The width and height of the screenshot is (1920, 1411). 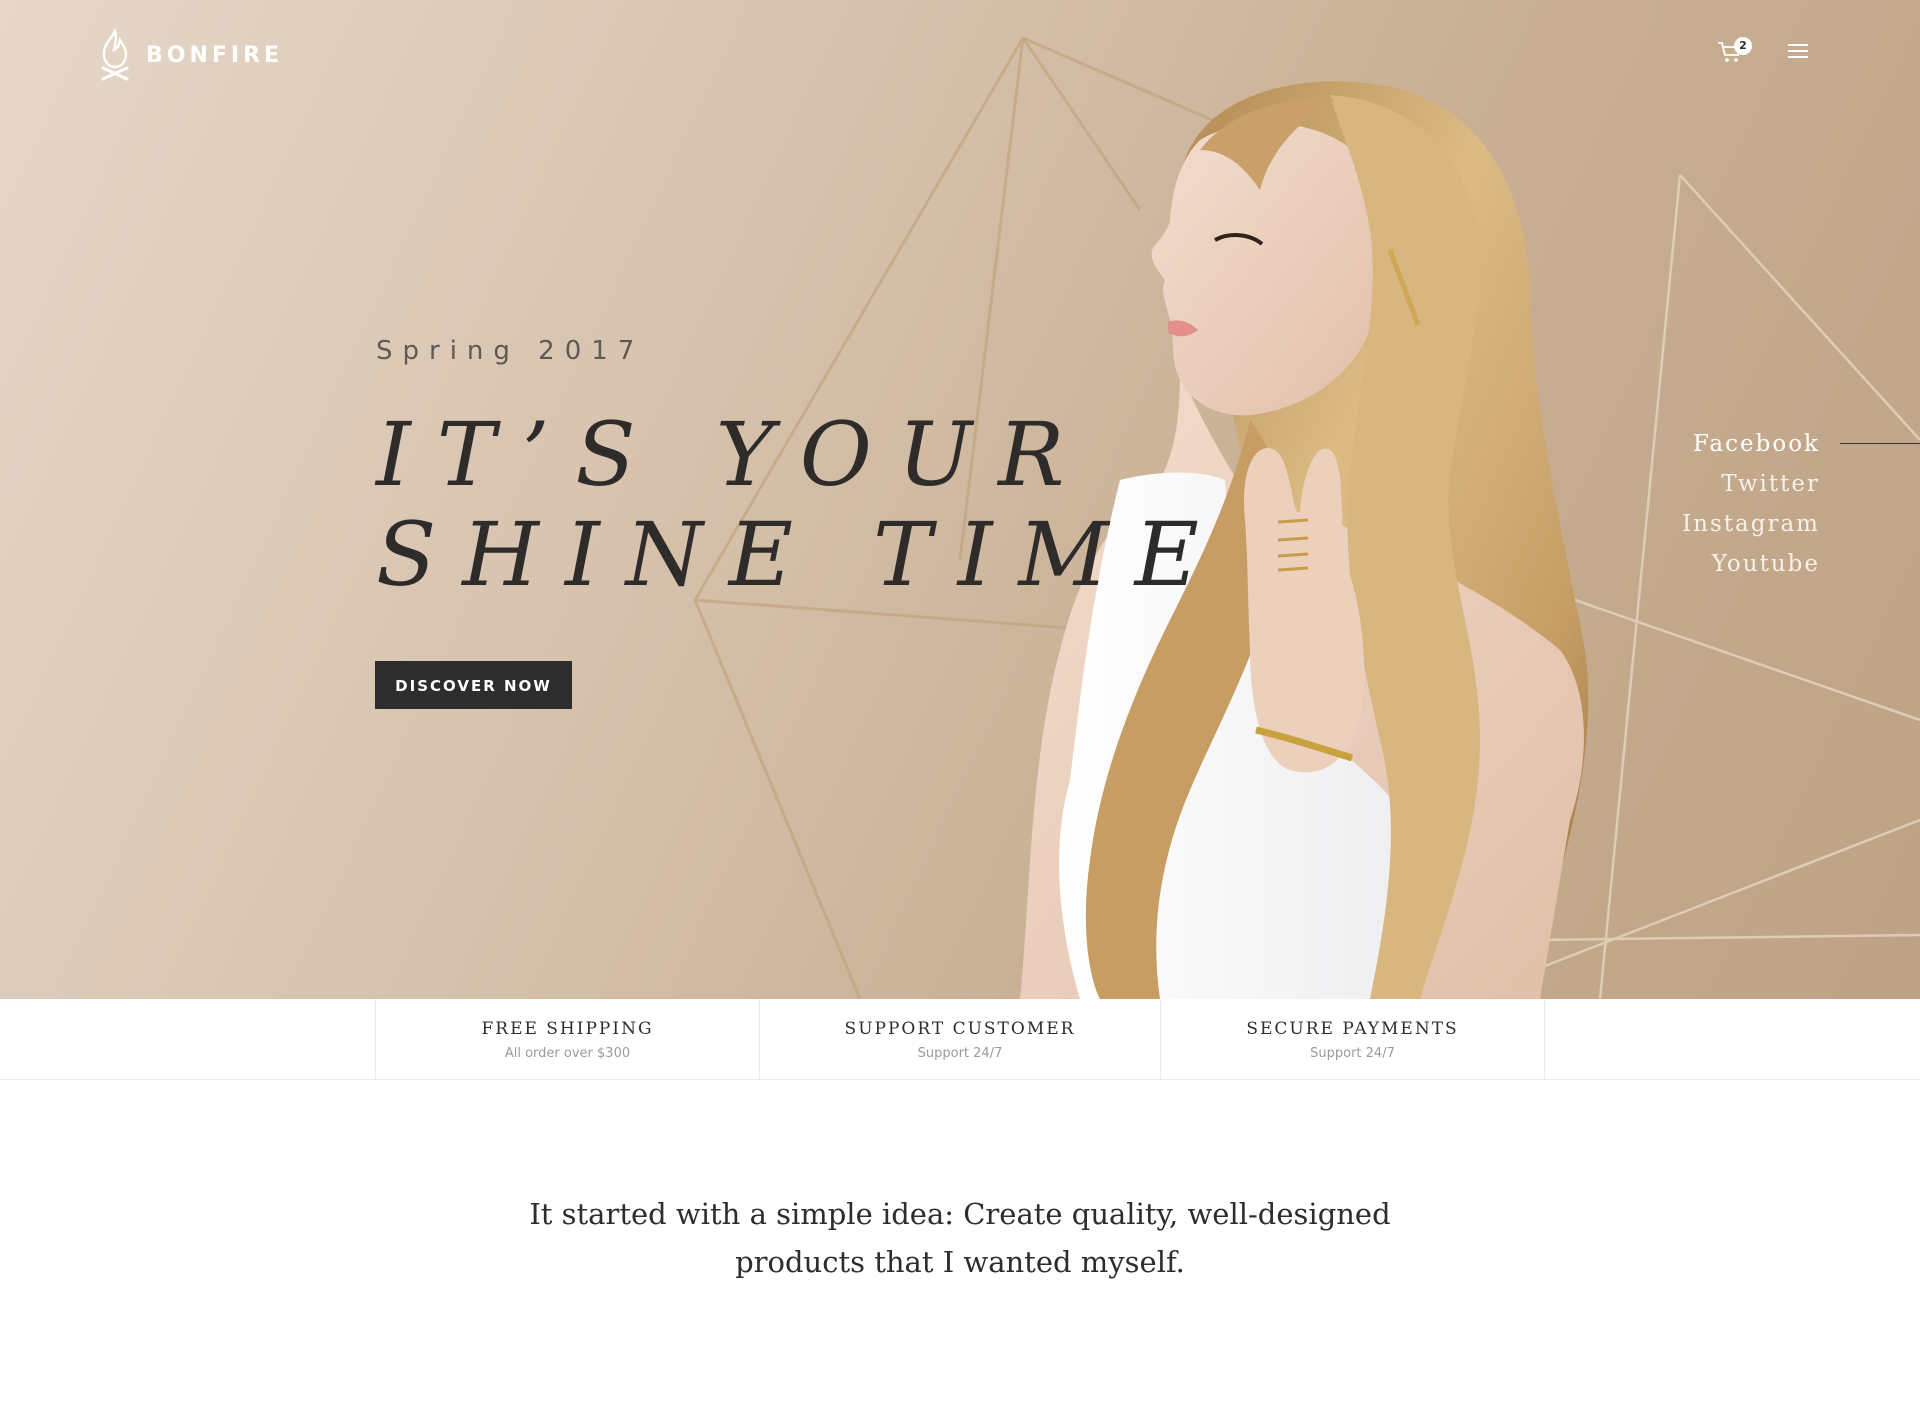 What do you see at coordinates (510, 351) in the screenshot?
I see `season-label: Spring 2017` at bounding box center [510, 351].